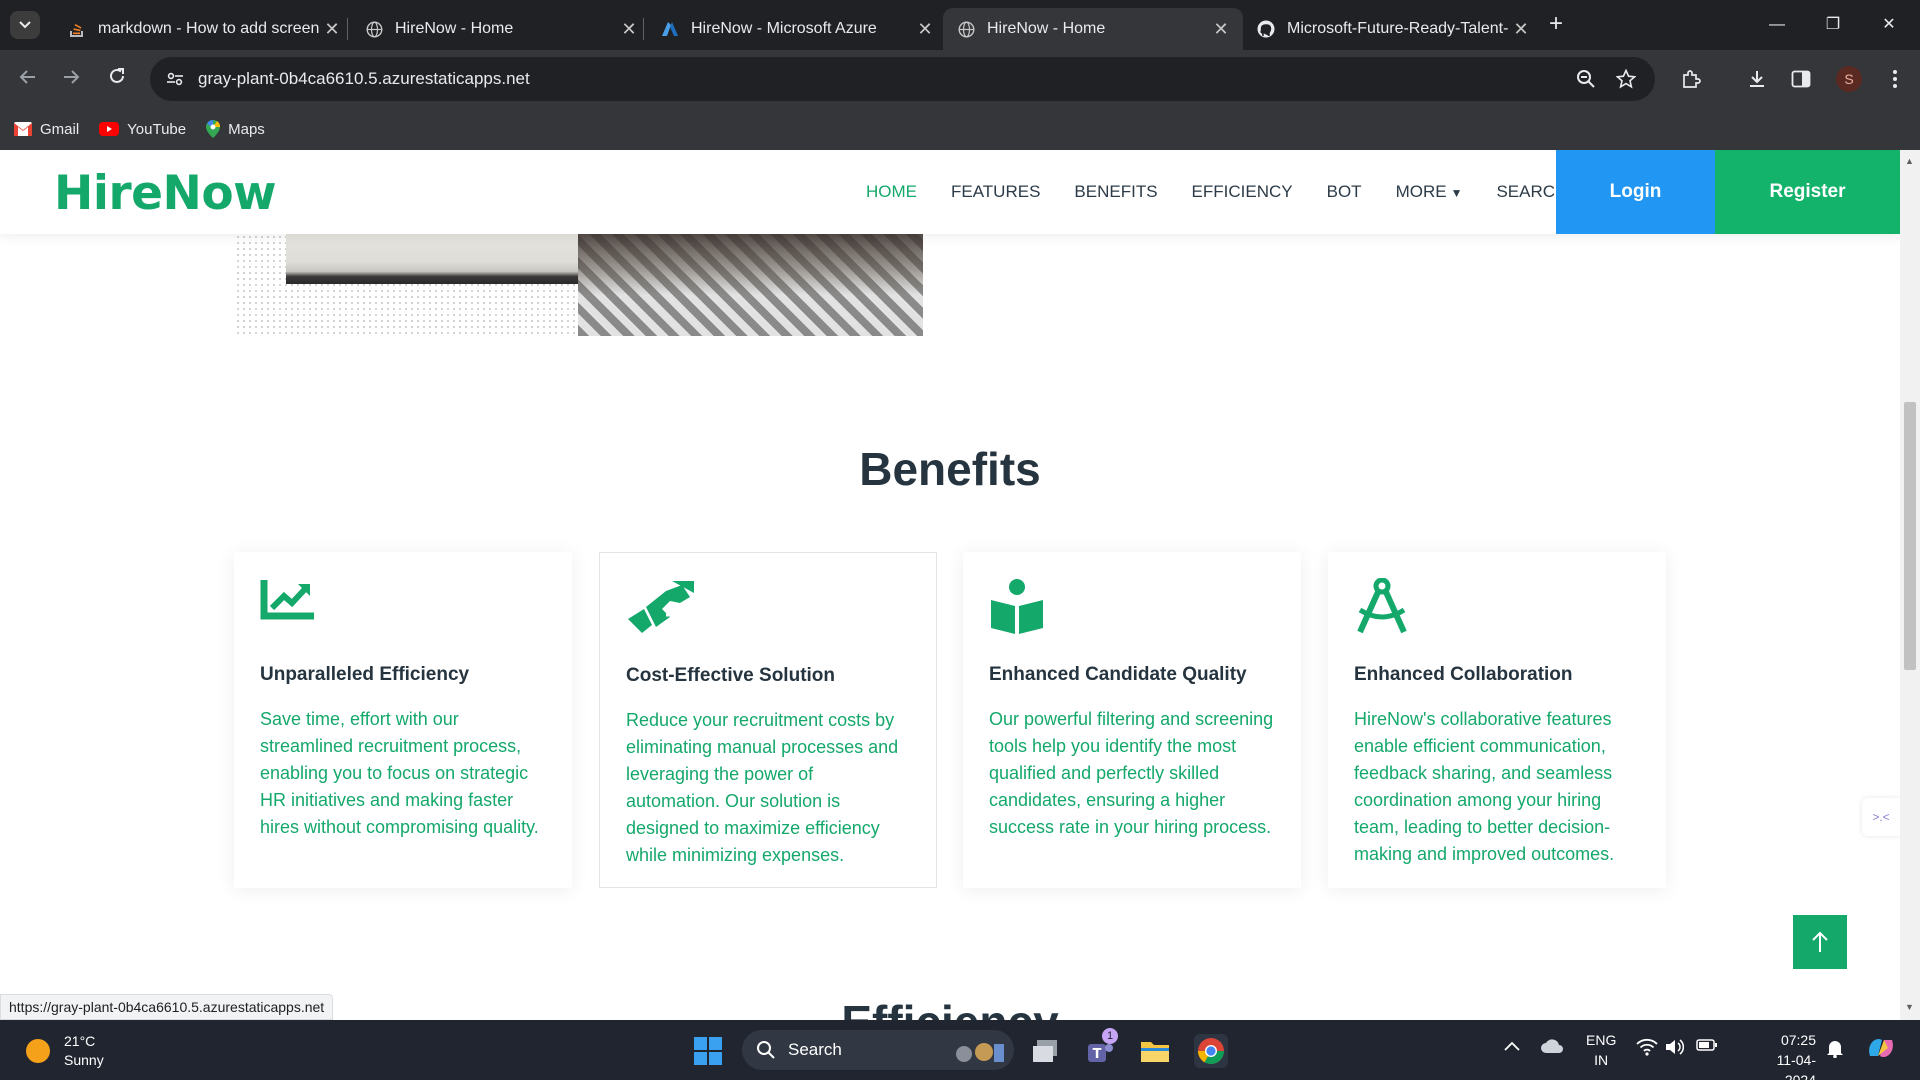 The height and width of the screenshot is (1080, 1920). What do you see at coordinates (38, 1051) in the screenshot?
I see `sun-icon` at bounding box center [38, 1051].